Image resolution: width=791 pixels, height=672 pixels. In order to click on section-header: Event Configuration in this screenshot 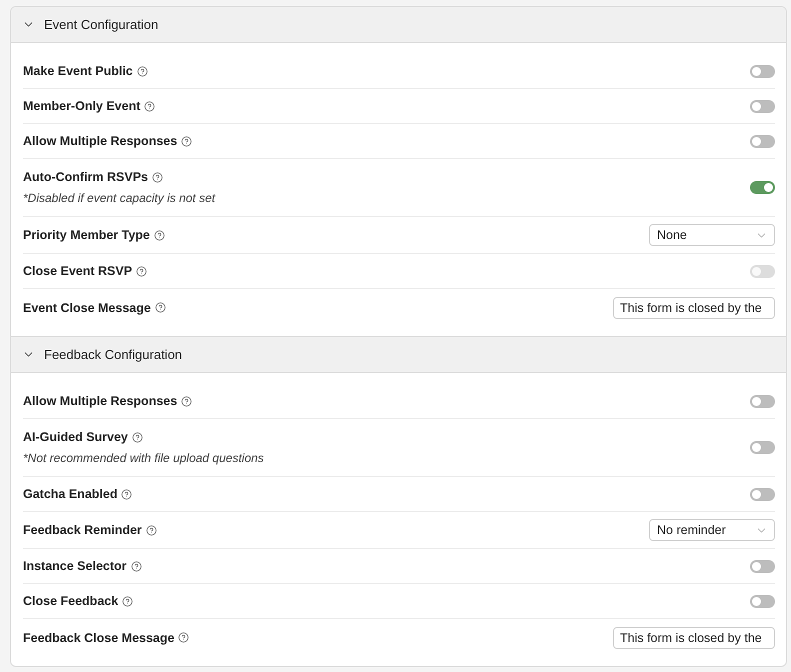, I will do `click(398, 25)`.